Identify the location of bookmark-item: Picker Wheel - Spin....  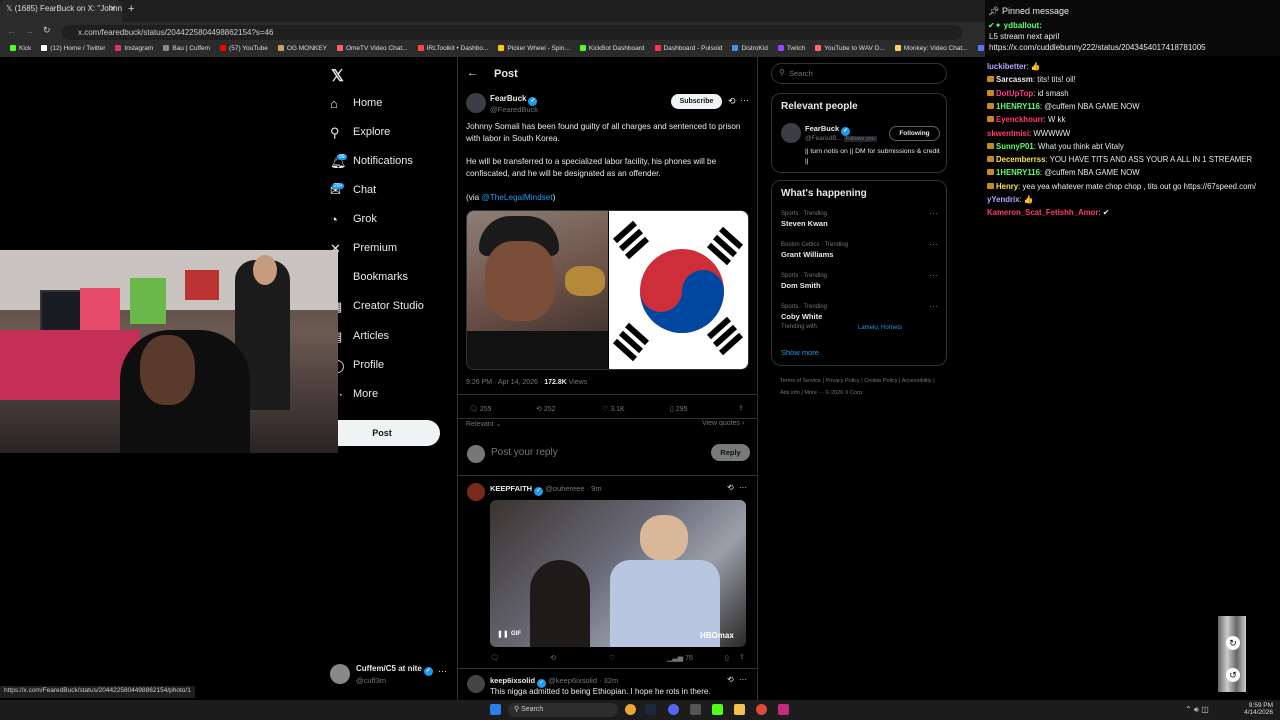
(534, 48).